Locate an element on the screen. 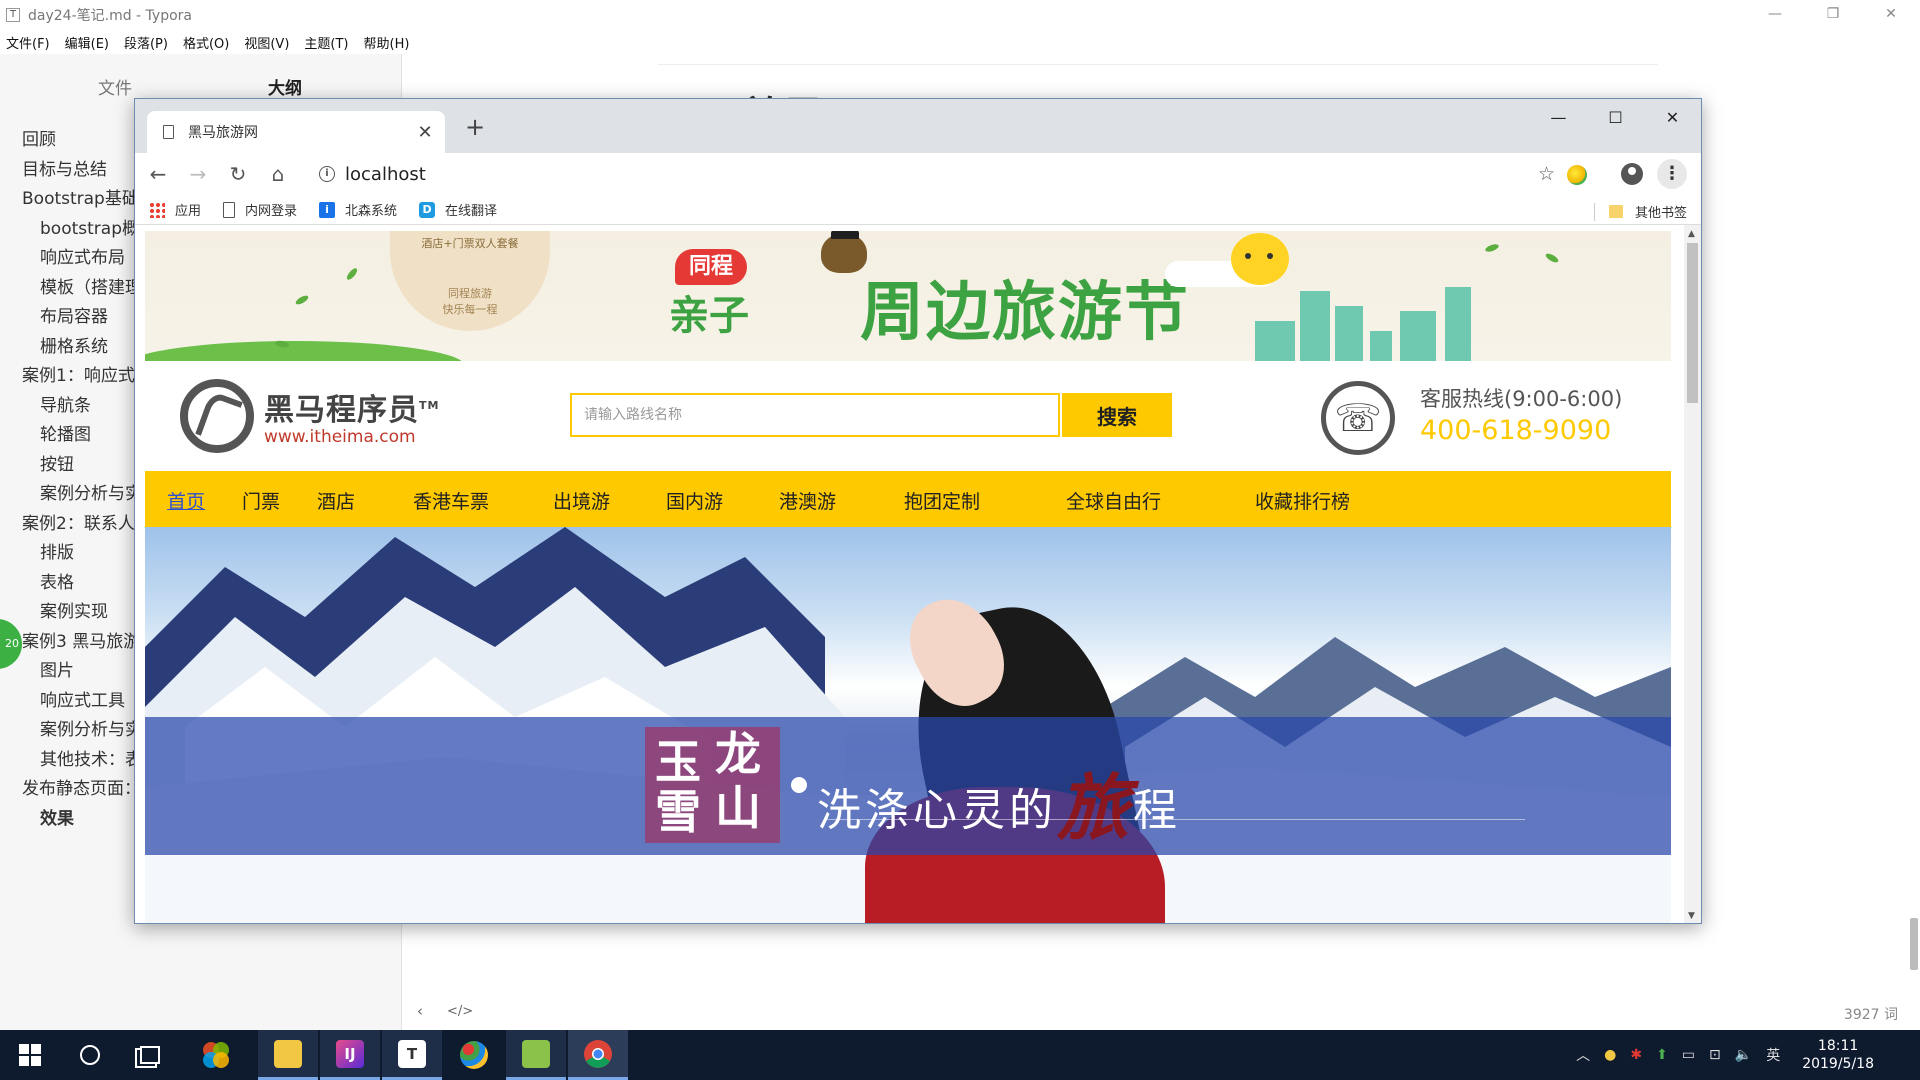 The image size is (1920, 1080). nav-outbound: 出境游 is located at coordinates (581, 500).